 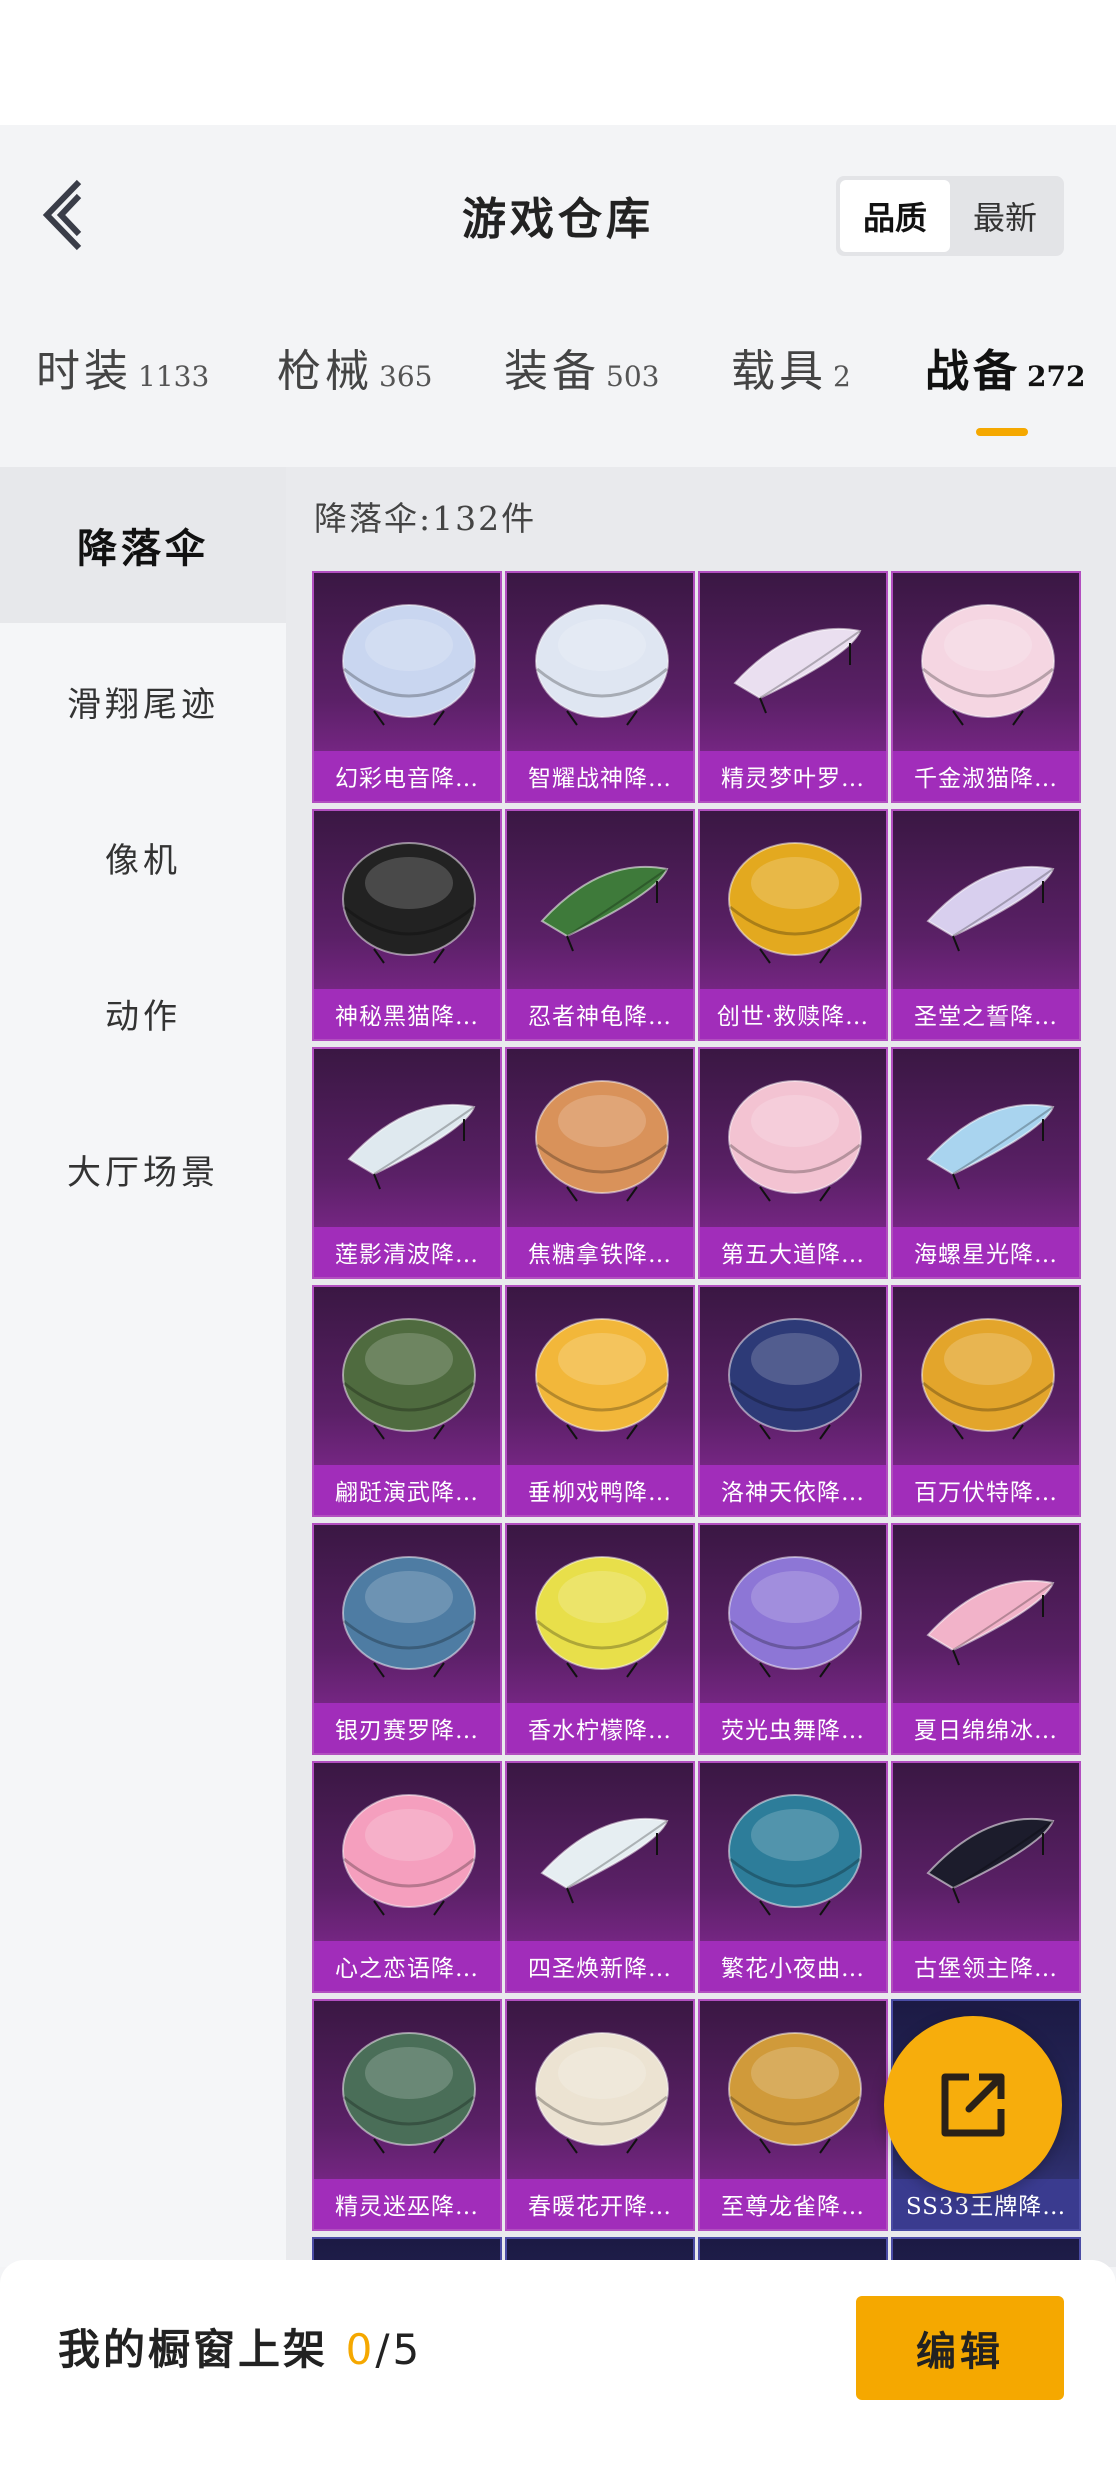 What do you see at coordinates (895, 216) in the screenshot?
I see `sort-option-quality: 品质` at bounding box center [895, 216].